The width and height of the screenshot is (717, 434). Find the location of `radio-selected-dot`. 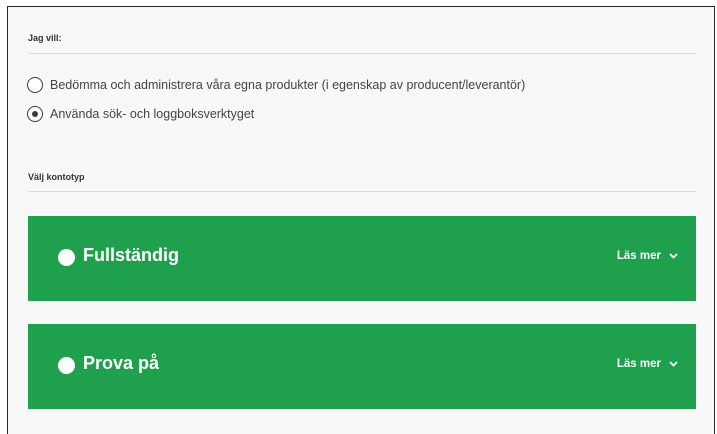

radio-selected-dot is located at coordinates (35, 114).